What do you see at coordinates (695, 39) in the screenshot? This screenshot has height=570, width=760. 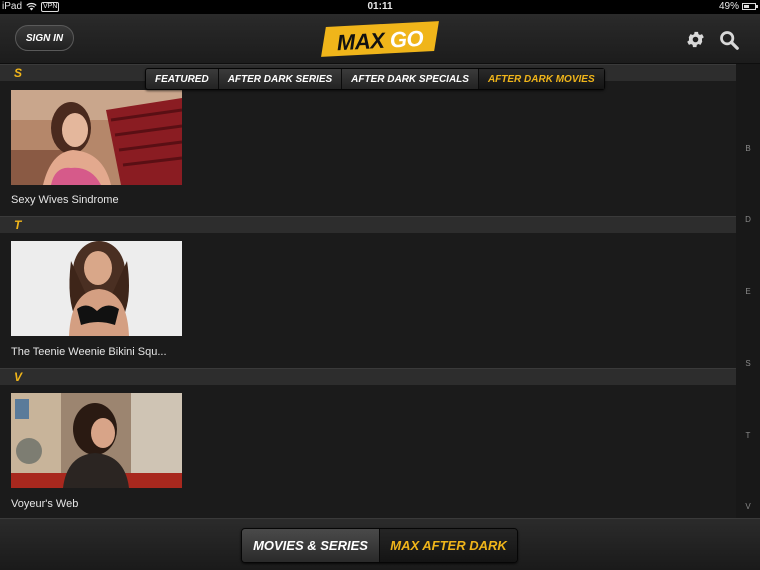 I see `gear-icon` at bounding box center [695, 39].